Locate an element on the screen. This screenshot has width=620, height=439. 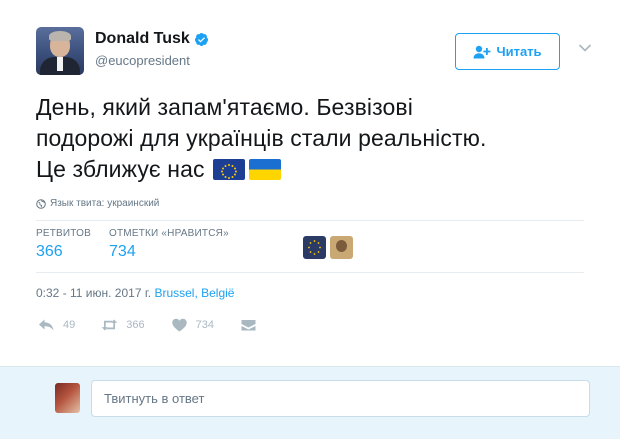
tweet-language: Язык твита: украинский is located at coordinates (97, 203).